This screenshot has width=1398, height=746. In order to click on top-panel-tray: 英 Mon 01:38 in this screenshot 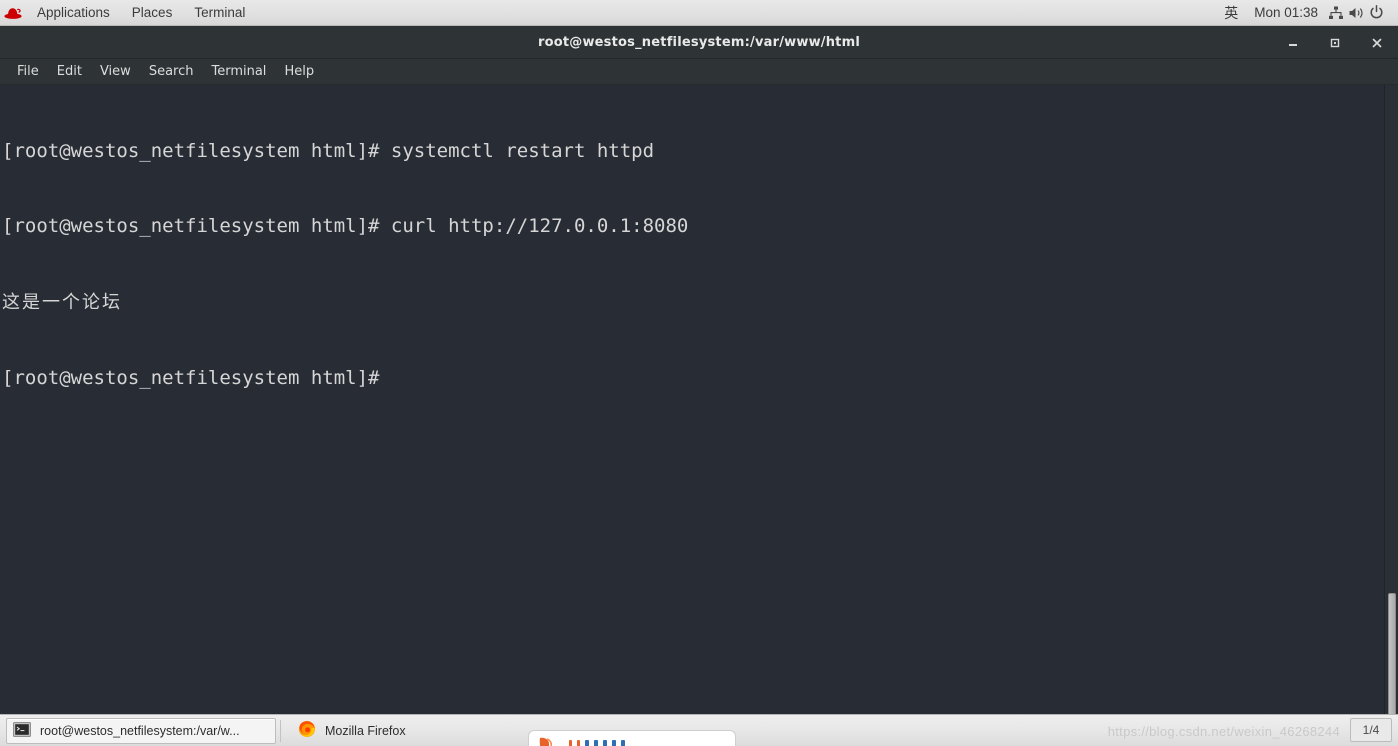, I will do `click(1307, 12)`.